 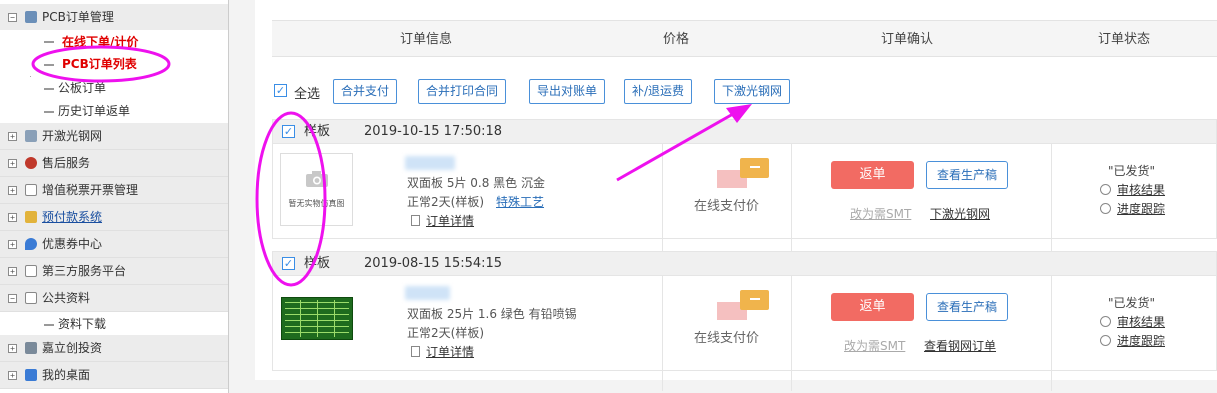 What do you see at coordinates (316, 189) in the screenshot?
I see `product-thumbnail: 暂无实物仿真图` at bounding box center [316, 189].